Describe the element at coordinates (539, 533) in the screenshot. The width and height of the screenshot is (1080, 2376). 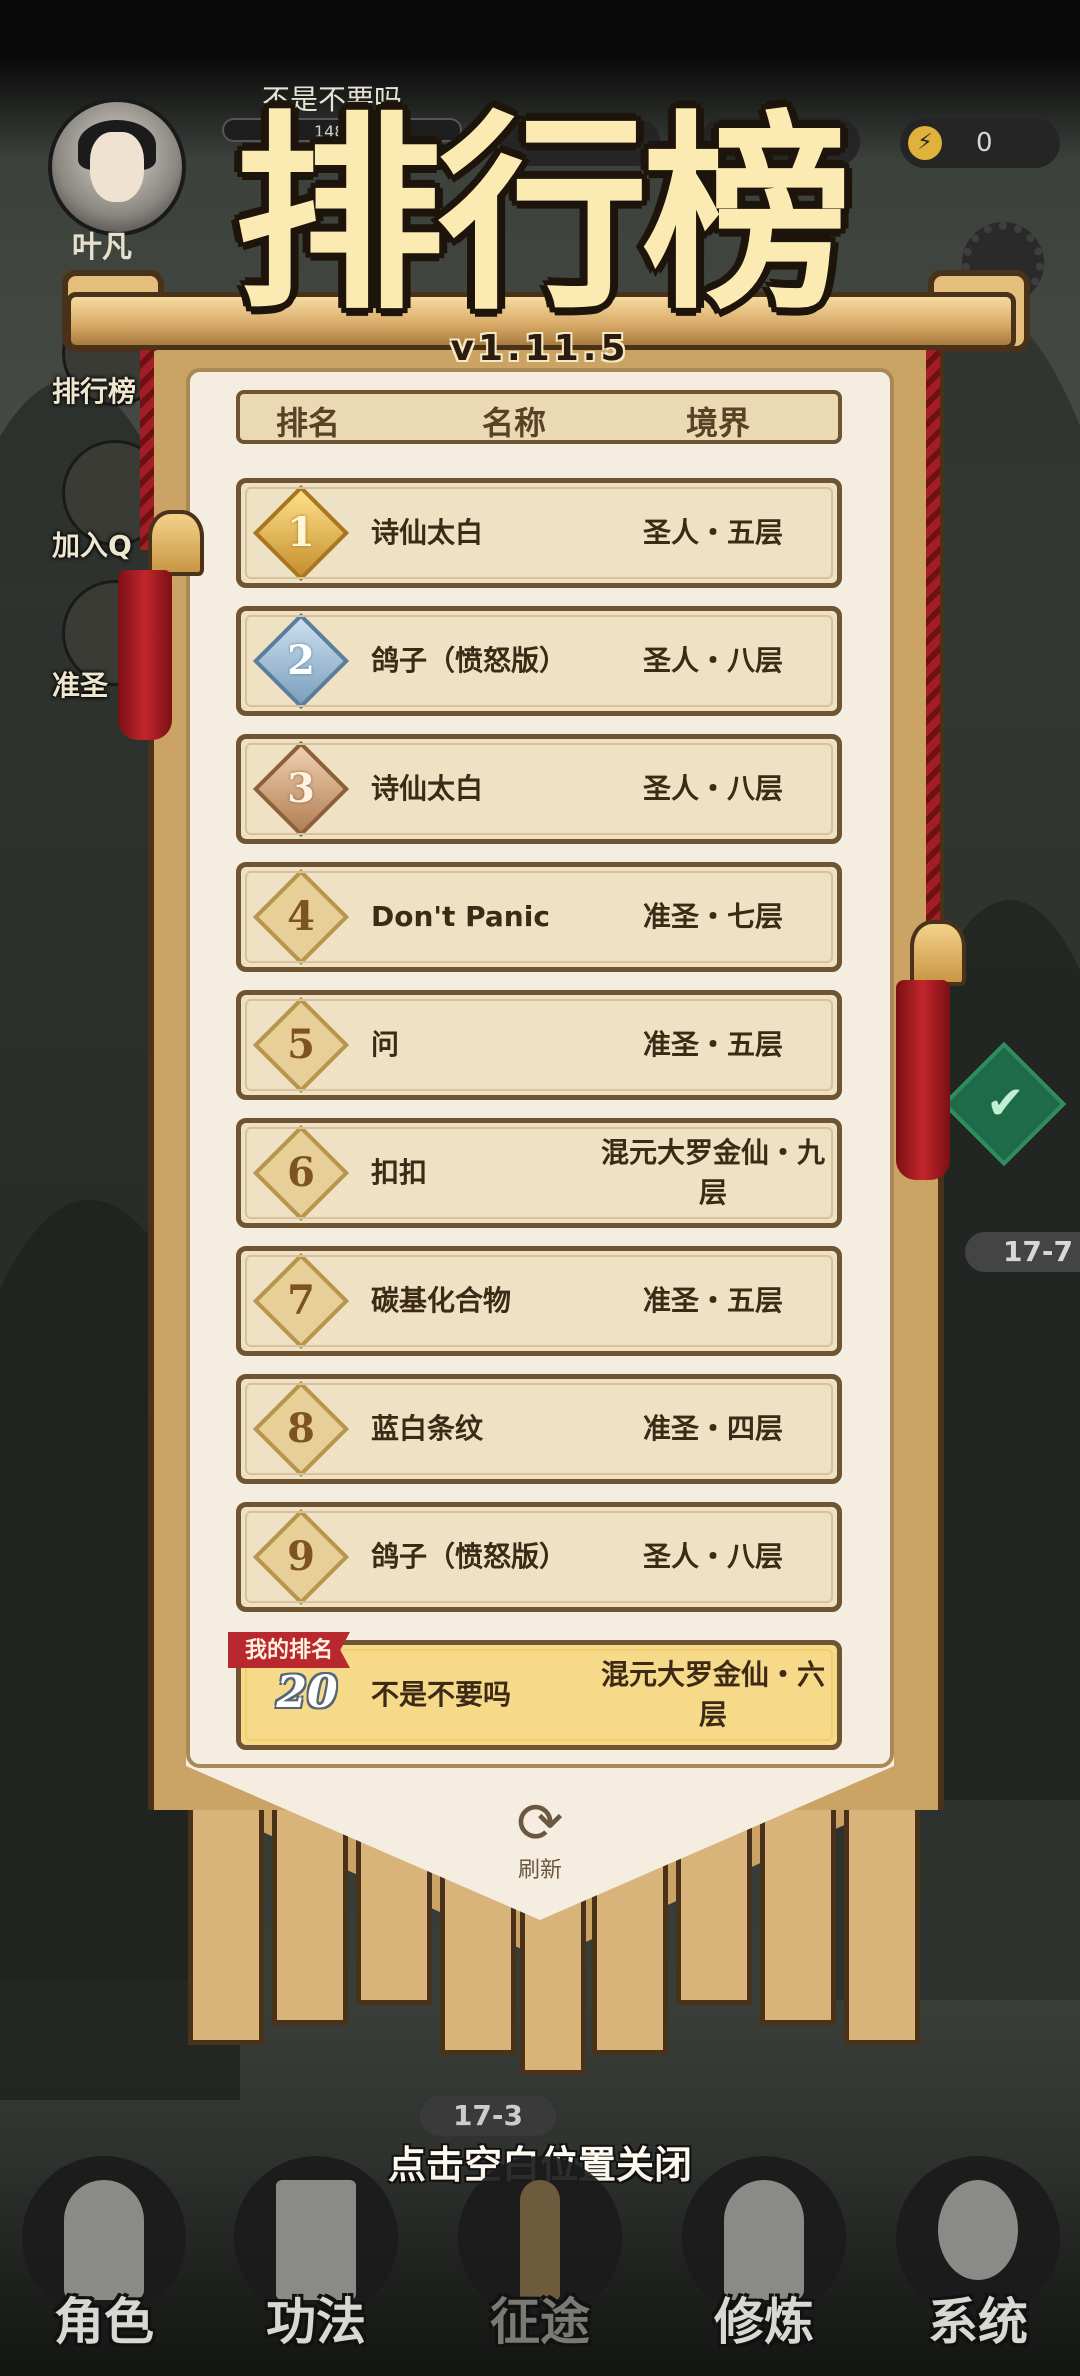
I see `leaderboard-row: 1 诗仙太白 圣人・五层` at that location.